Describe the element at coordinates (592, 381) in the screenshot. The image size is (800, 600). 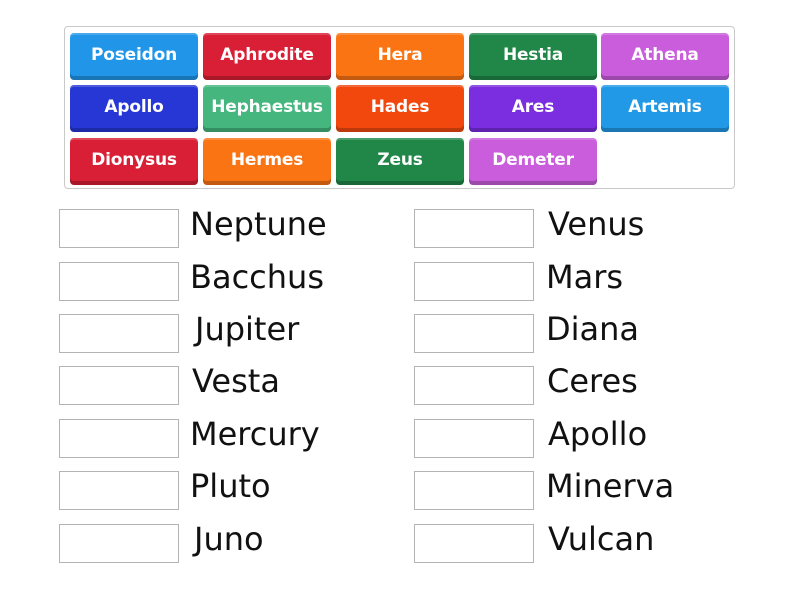
I see `target-label: Ceres` at that location.